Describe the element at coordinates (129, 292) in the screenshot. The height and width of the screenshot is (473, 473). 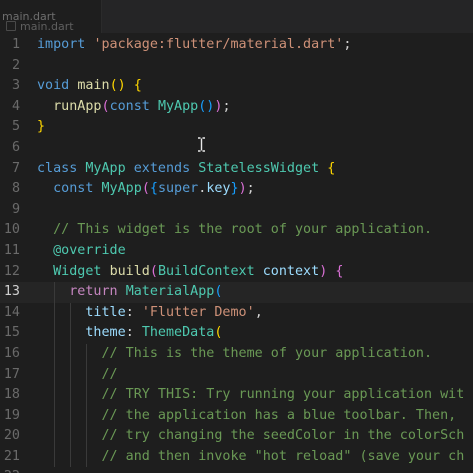
I see `code-text: return MaterialApp(` at that location.